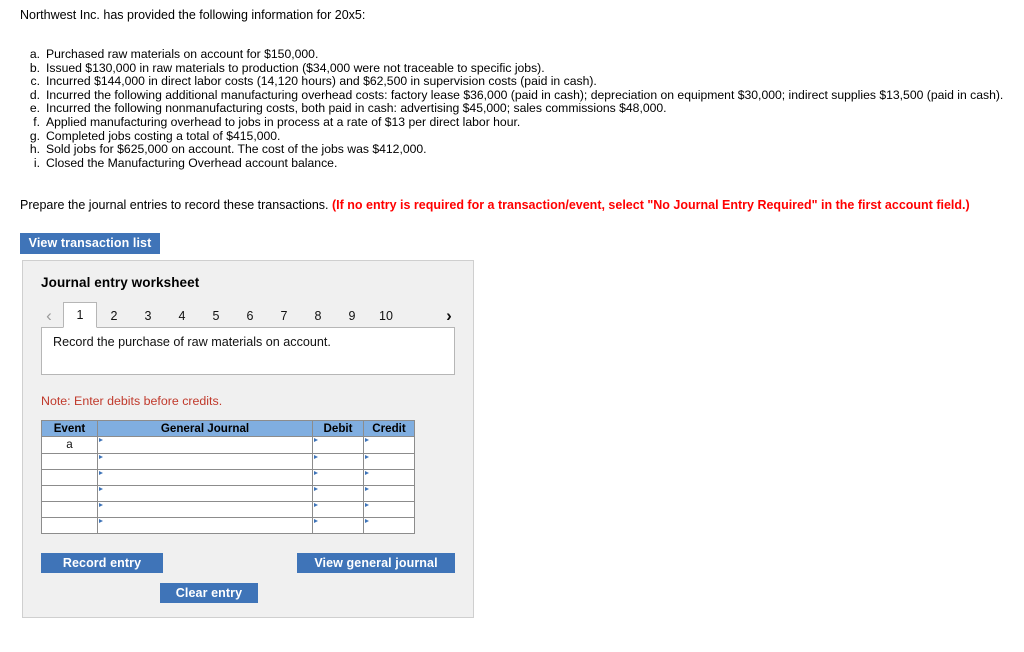 Image resolution: width=1024 pixels, height=652 pixels. Describe the element at coordinates (352, 315) in the screenshot. I see `tab-9: 9` at that location.